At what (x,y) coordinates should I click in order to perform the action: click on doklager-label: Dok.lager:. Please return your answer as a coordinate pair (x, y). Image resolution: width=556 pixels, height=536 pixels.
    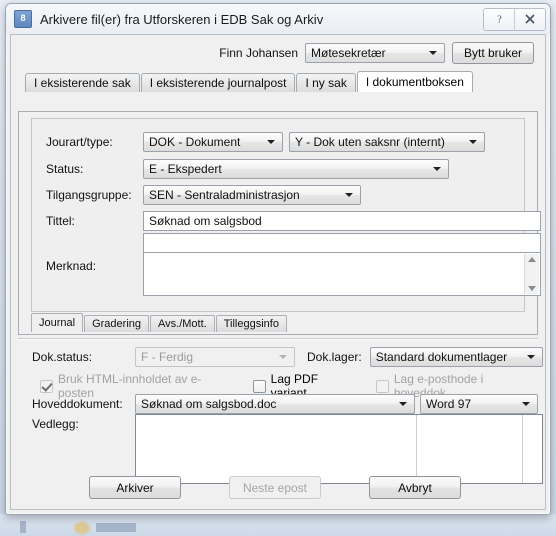
    Looking at the image, I should click on (334, 357).